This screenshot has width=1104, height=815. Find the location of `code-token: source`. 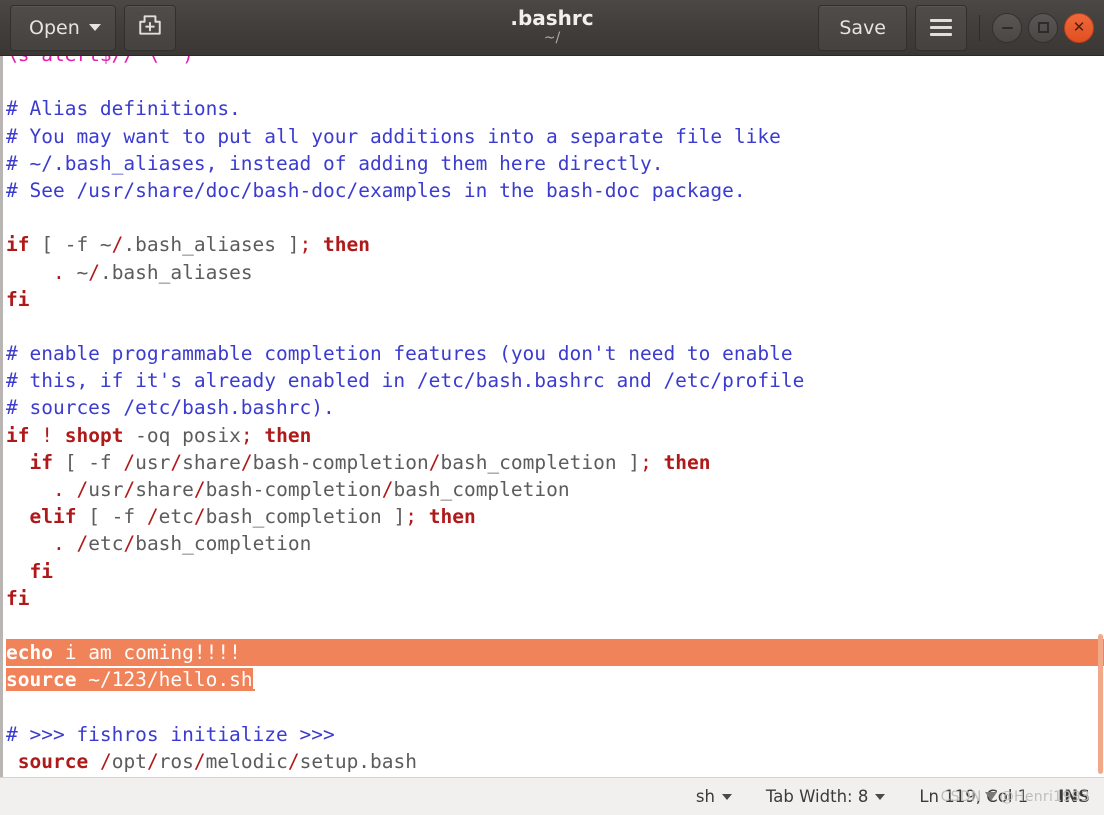

code-token: source is located at coordinates (53, 761).